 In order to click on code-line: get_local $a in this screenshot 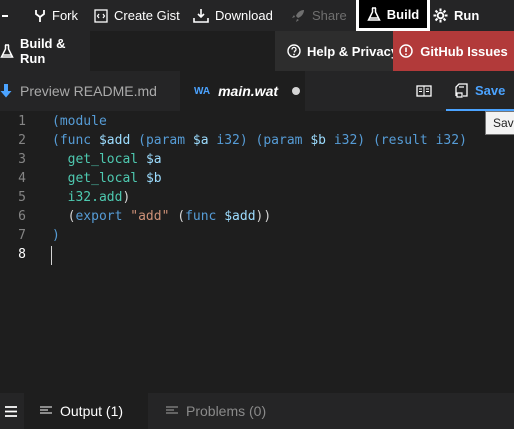, I will do `click(107, 159)`.